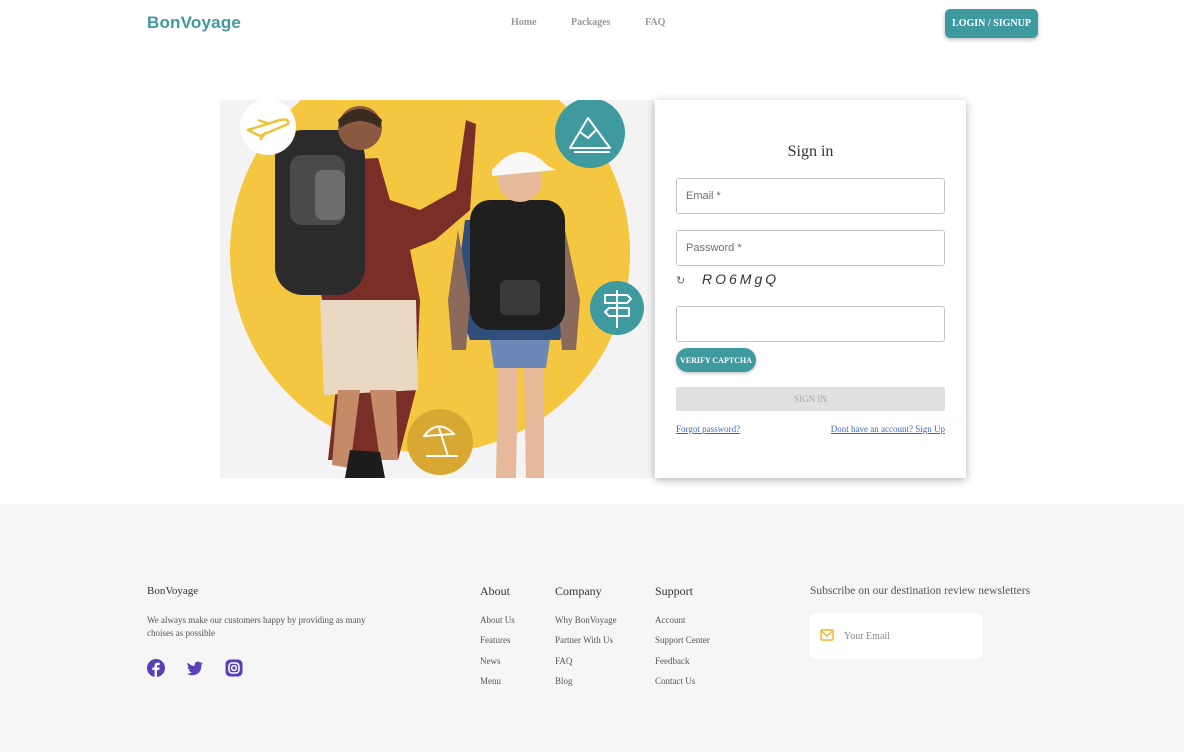 This screenshot has height=752, width=1184. I want to click on airplane-icon, so click(268, 127).